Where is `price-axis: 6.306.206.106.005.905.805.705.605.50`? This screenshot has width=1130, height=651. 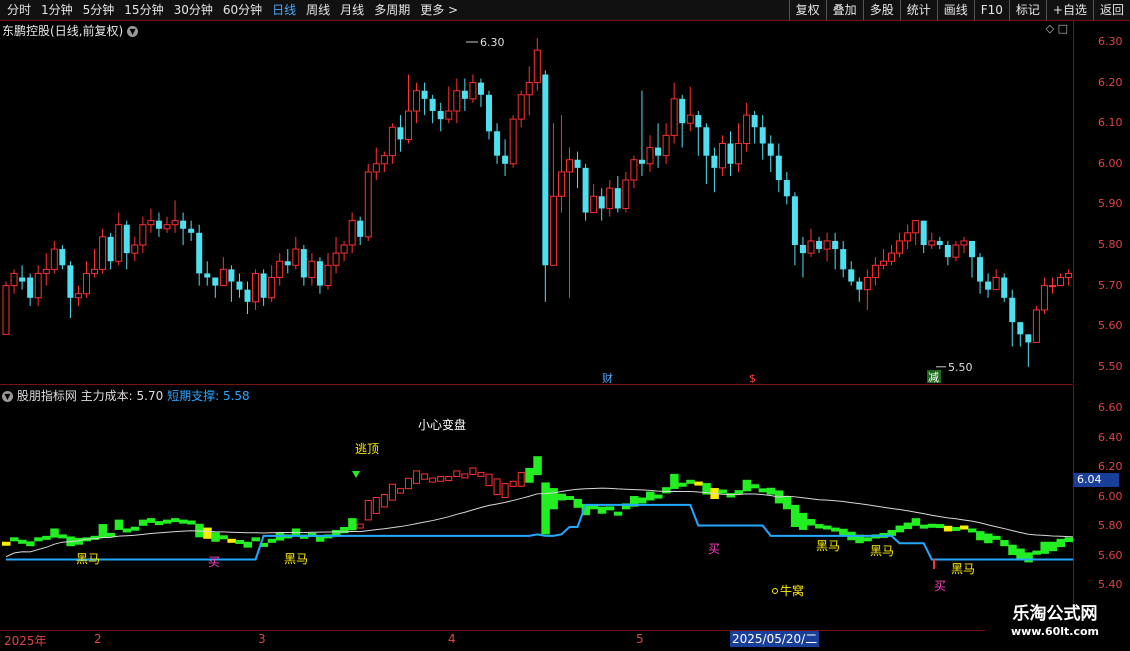
price-axis: 6.306.206.106.005.905.805.705.605.50 is located at coordinates (1101, 202).